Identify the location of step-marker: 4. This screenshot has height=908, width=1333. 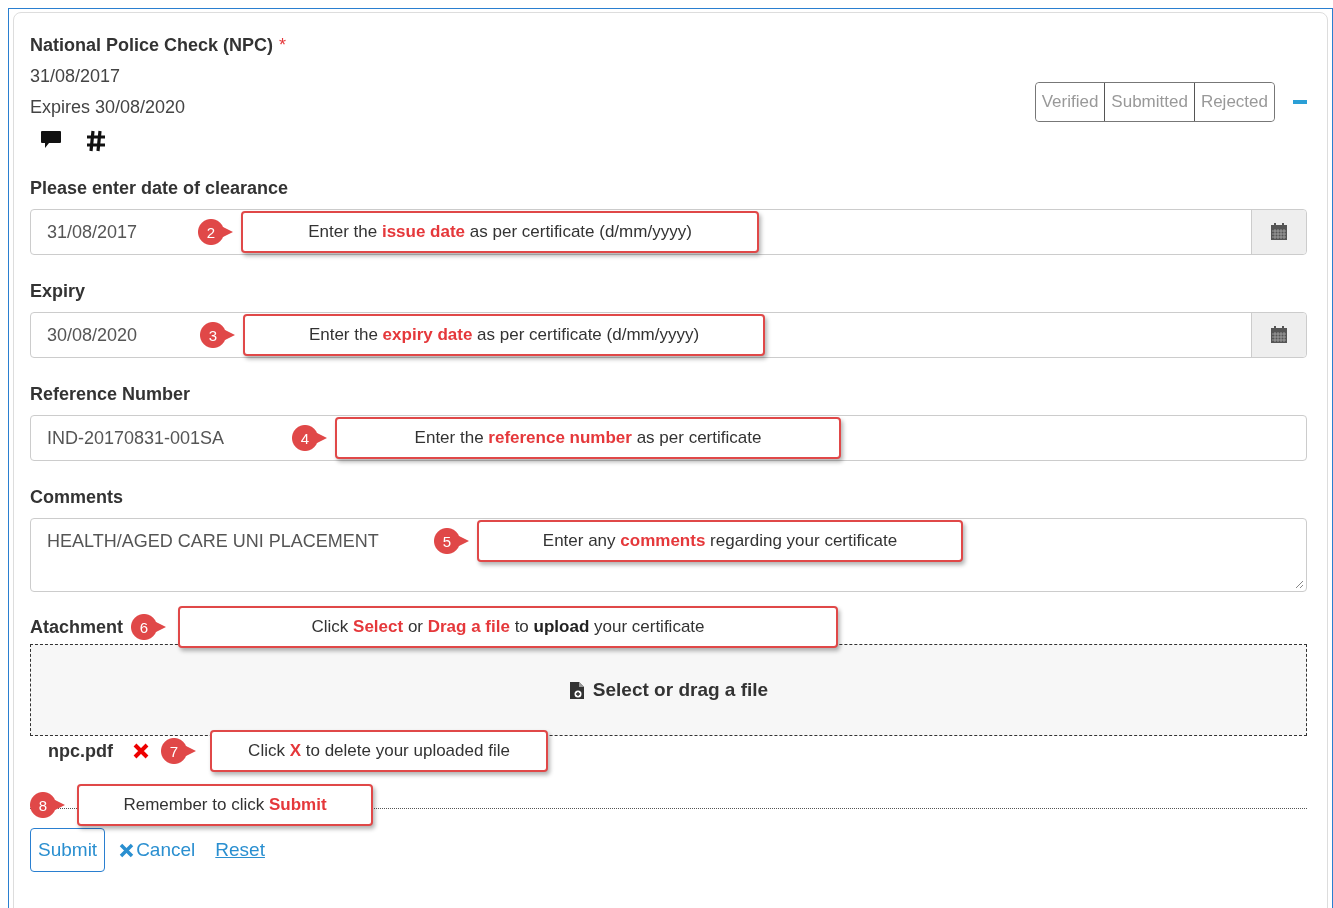
(309, 438).